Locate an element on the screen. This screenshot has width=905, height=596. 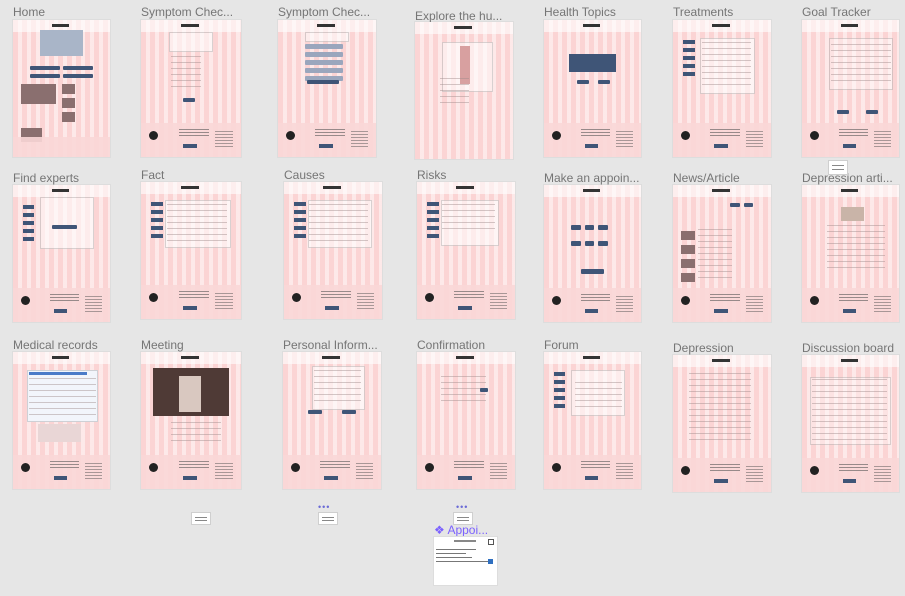
frame-label-health-topics: Health Topics is located at coordinates (580, 12).